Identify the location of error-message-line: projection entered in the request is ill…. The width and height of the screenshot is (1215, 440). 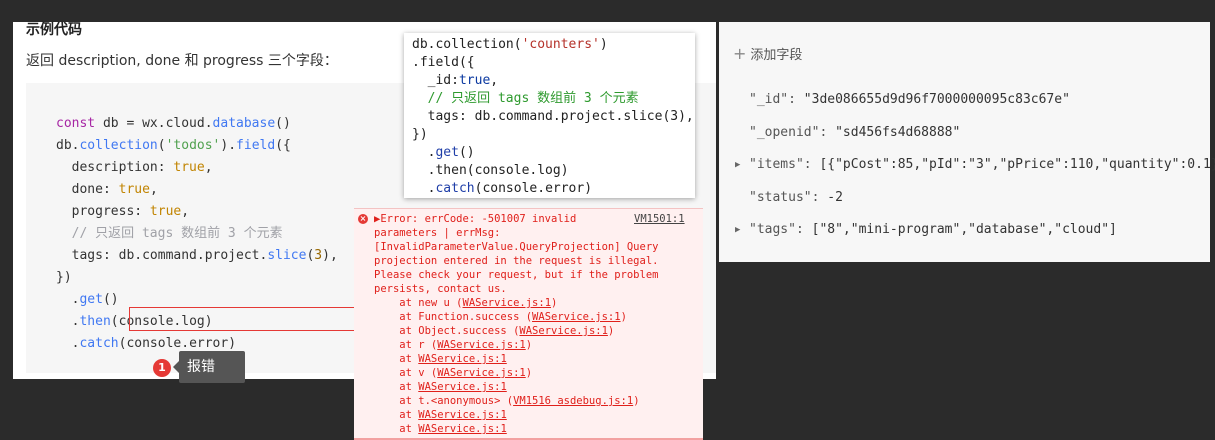
(516, 261).